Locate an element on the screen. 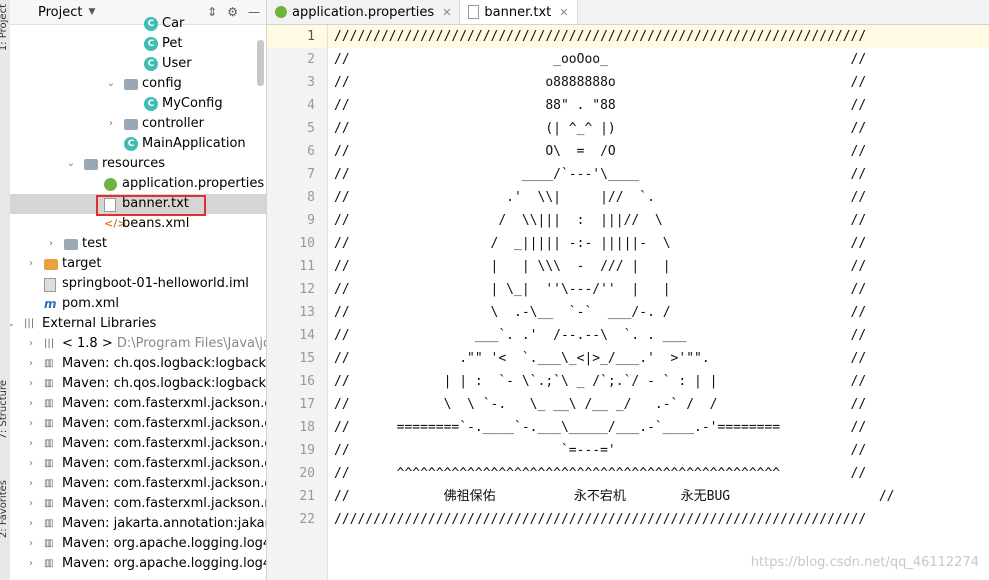 This screenshot has width=989, height=580. tree-item: springboot-01-helloworld.iml is located at coordinates (138, 284).